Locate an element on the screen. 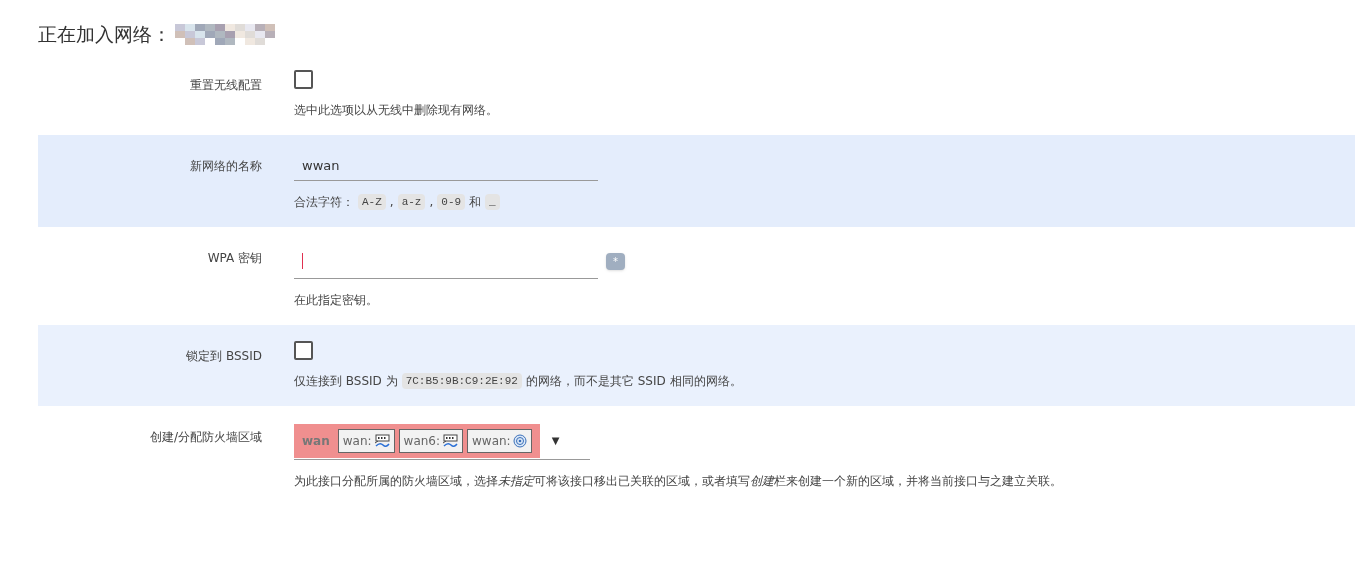 The image size is (1355, 580). hint-text: 选中此选项以从无线中删除现有网络。 is located at coordinates (396, 110).